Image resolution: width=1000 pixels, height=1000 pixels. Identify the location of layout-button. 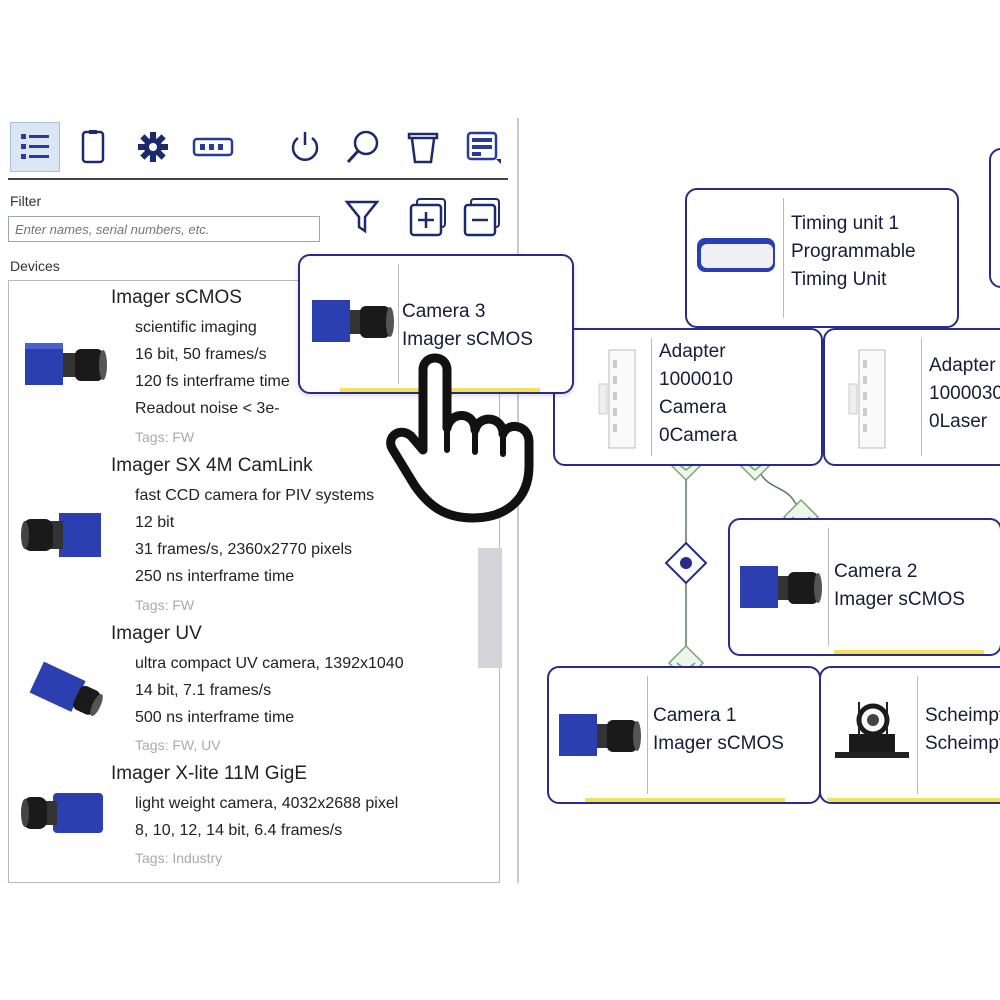
(483, 147).